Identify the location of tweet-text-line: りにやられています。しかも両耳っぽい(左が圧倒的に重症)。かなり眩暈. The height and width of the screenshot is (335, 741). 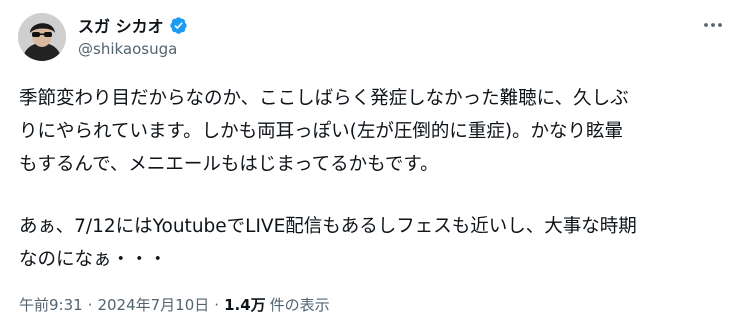
(321, 131).